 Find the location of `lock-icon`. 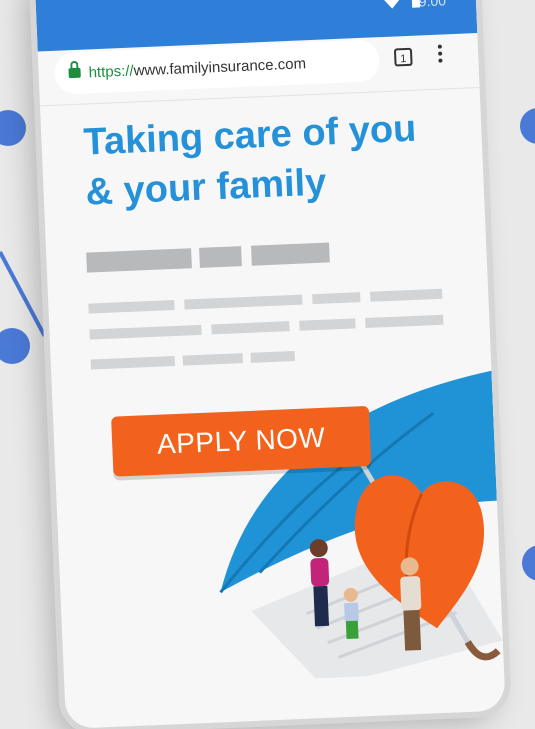

lock-icon is located at coordinates (74, 73).